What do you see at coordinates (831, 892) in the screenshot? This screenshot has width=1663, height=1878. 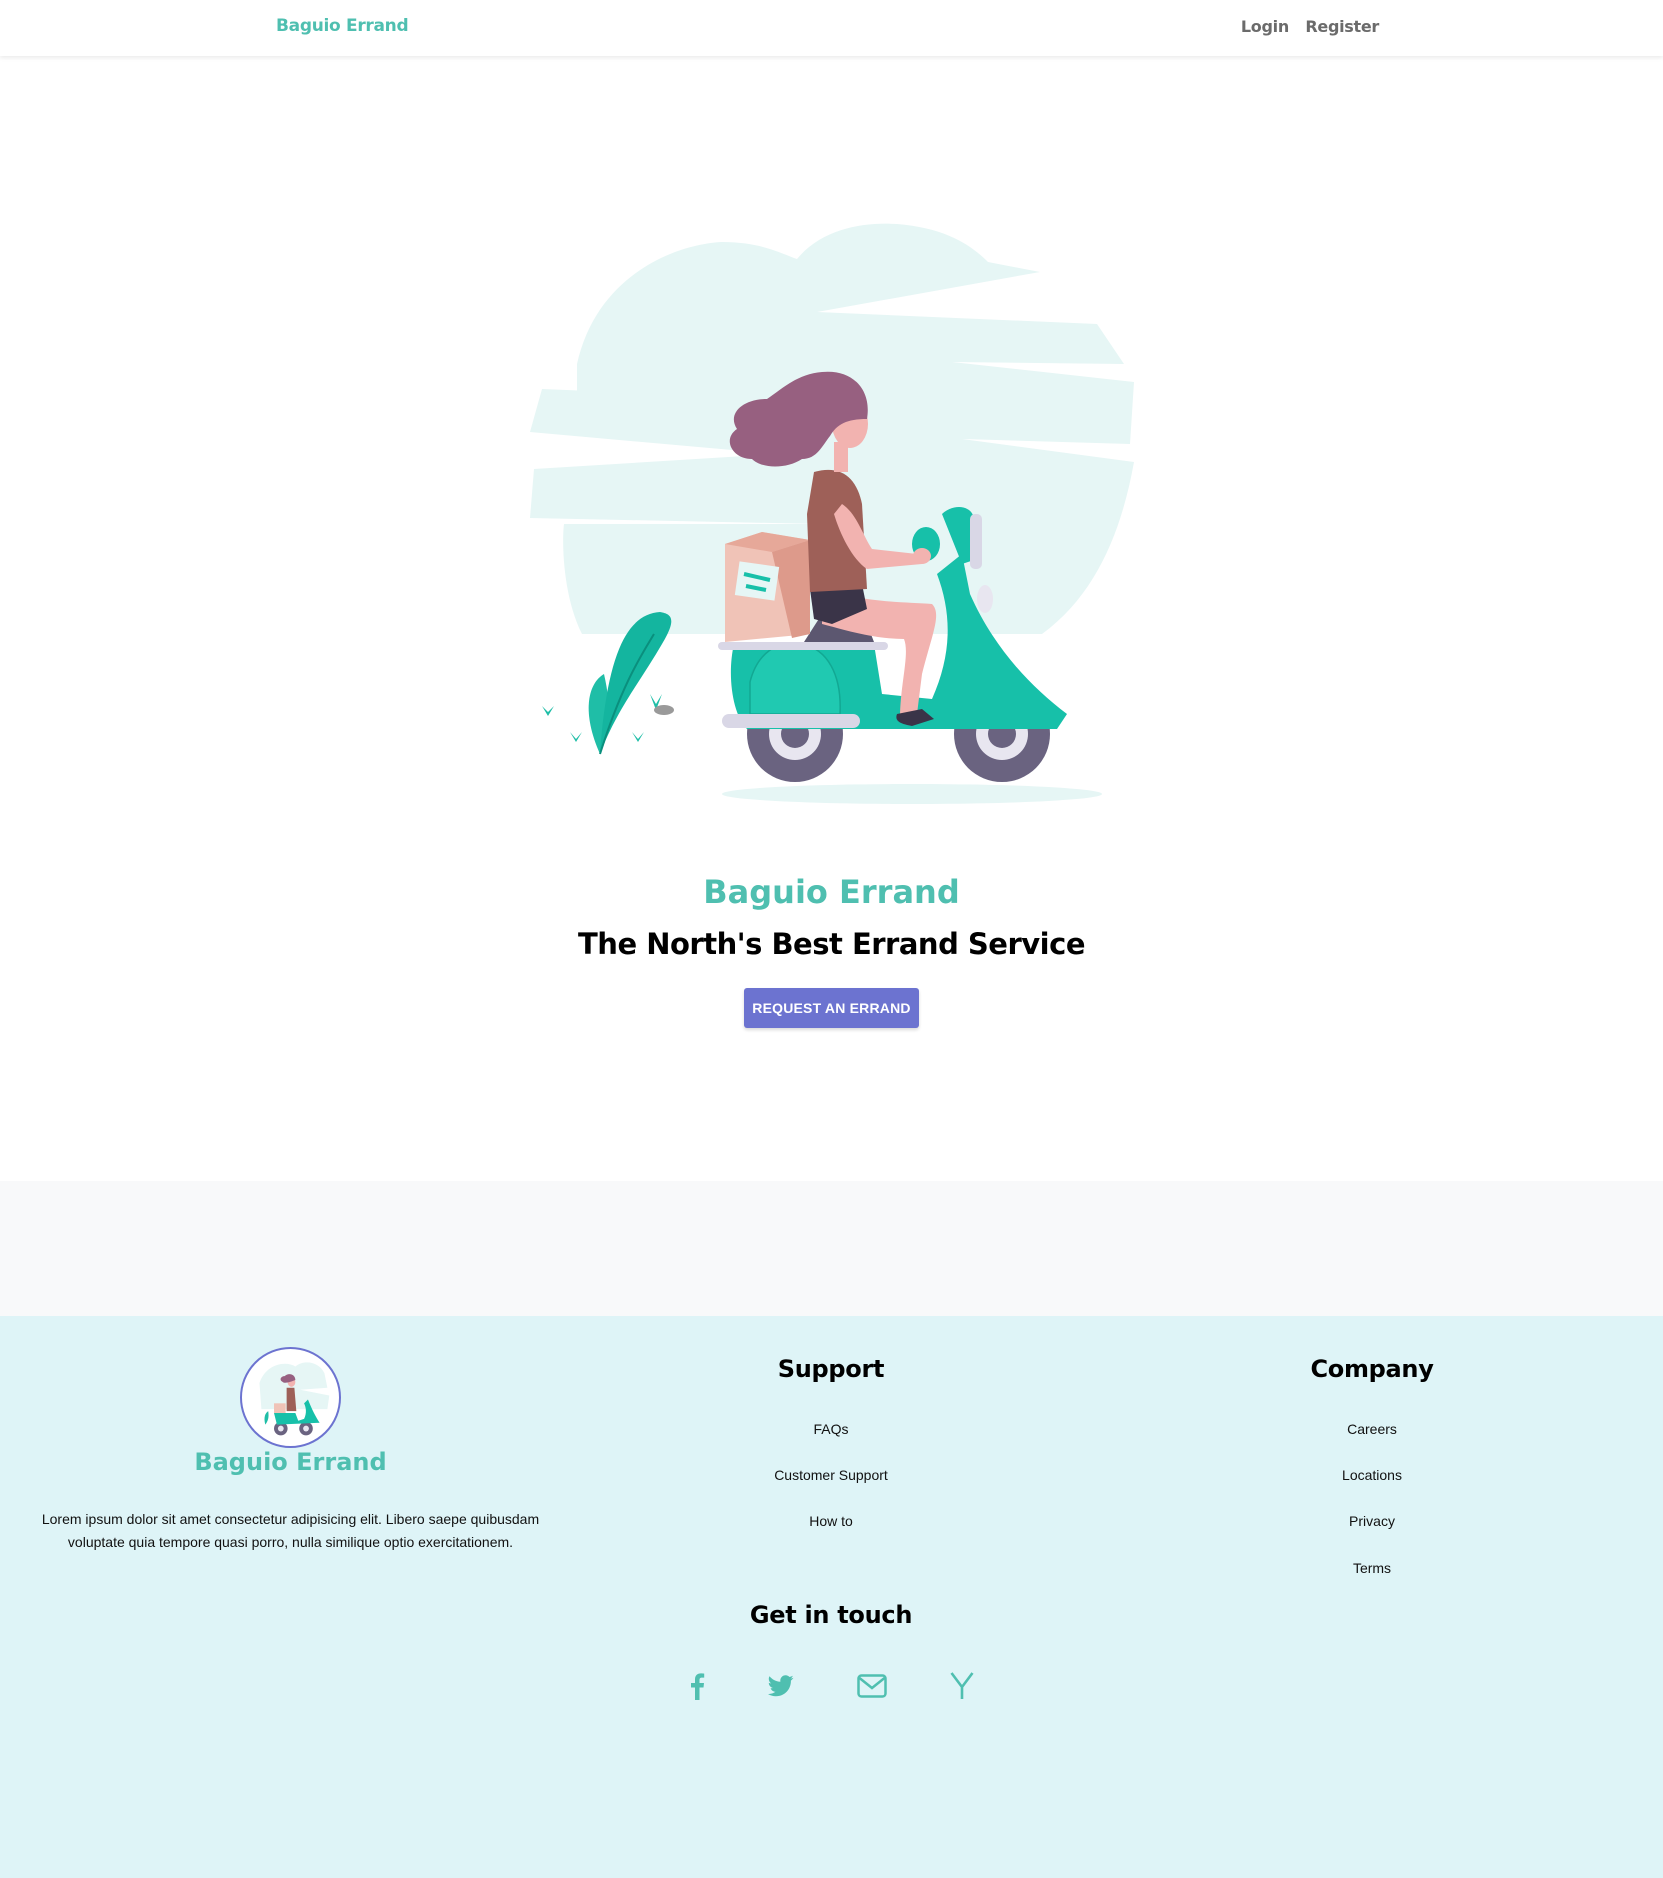 I see `hero-title: Baguio Errand` at bounding box center [831, 892].